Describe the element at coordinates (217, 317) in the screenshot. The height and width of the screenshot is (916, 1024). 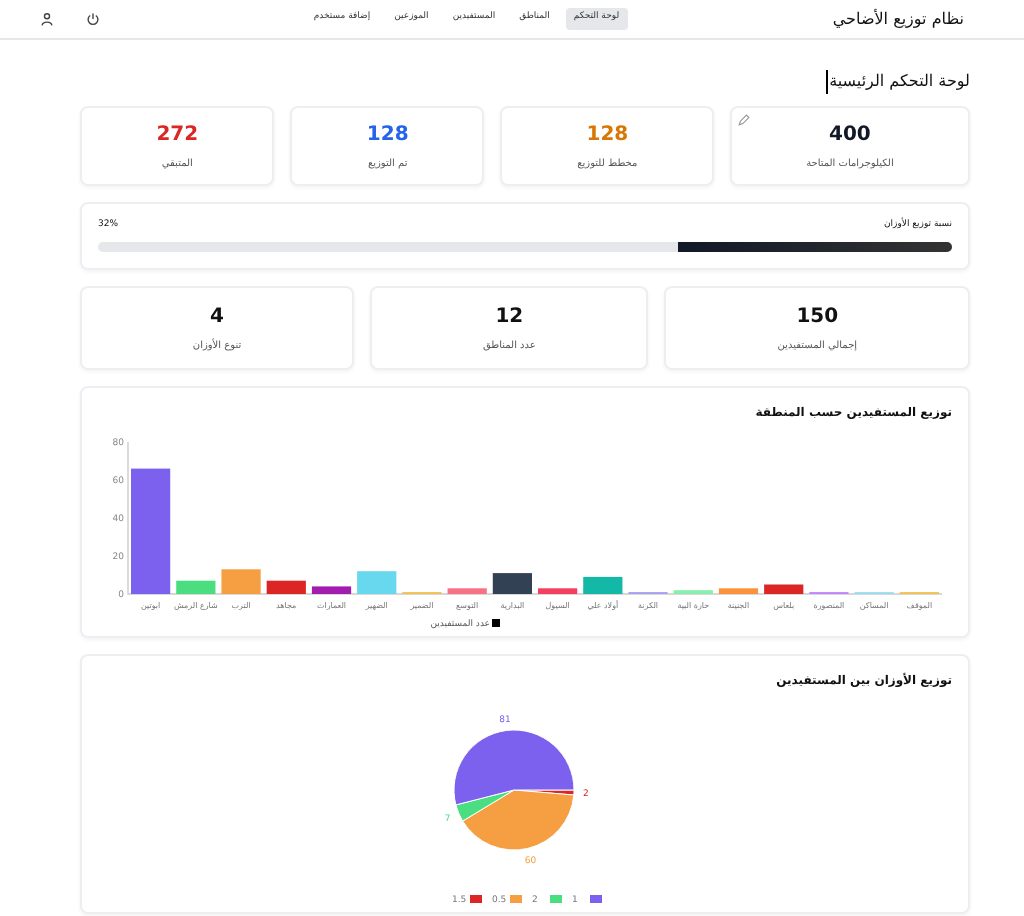
I see `stat-value: 4` at that location.